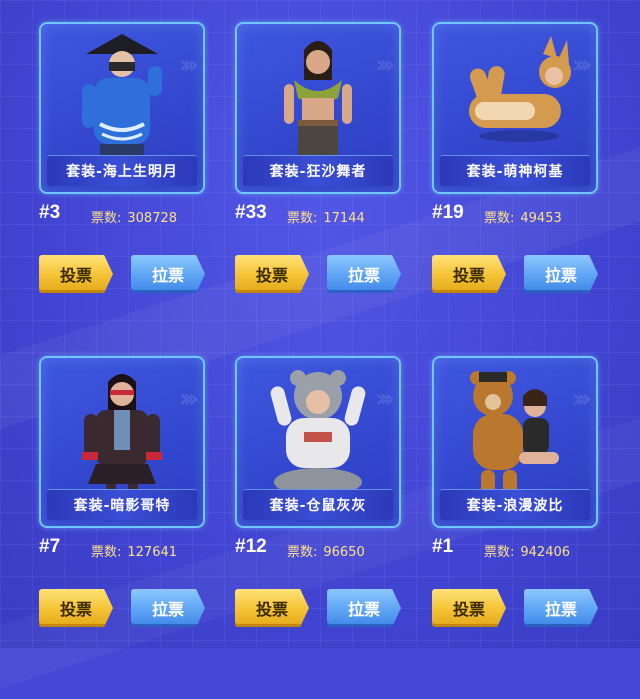 The image size is (640, 699). I want to click on outfit-thumbnail: ››› 套装-浪漫波比, so click(515, 442).